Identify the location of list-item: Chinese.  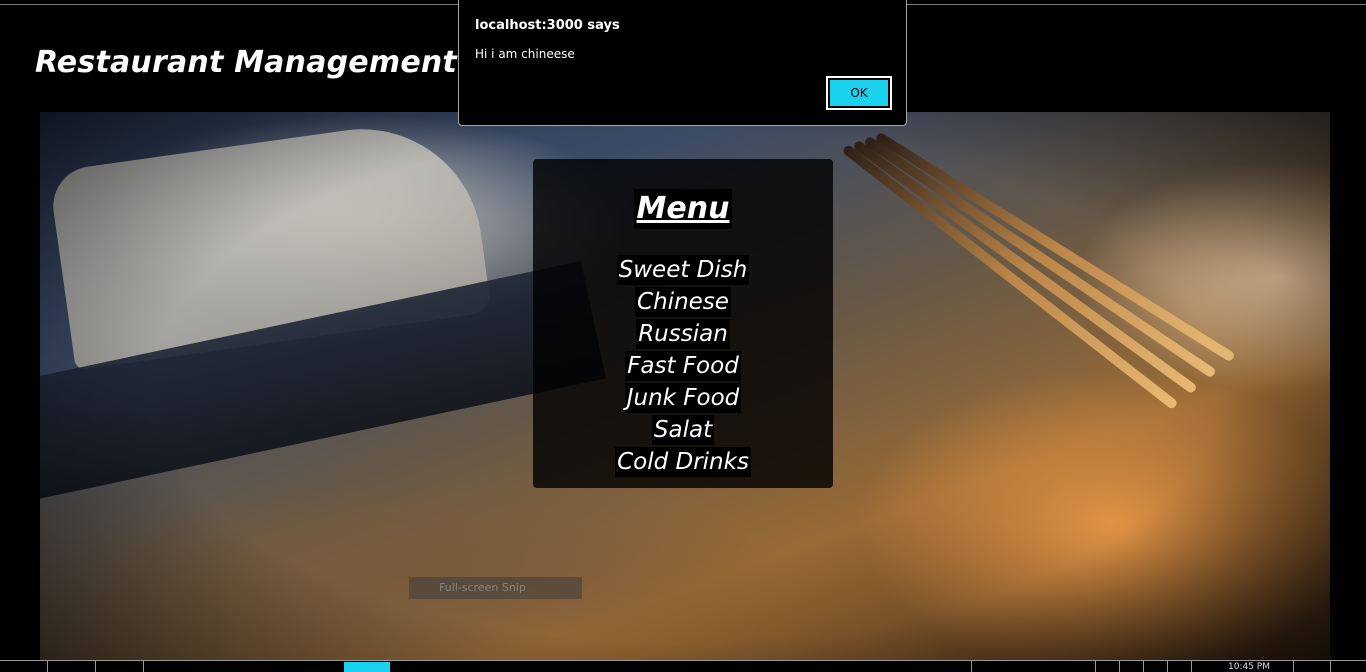
(683, 303).